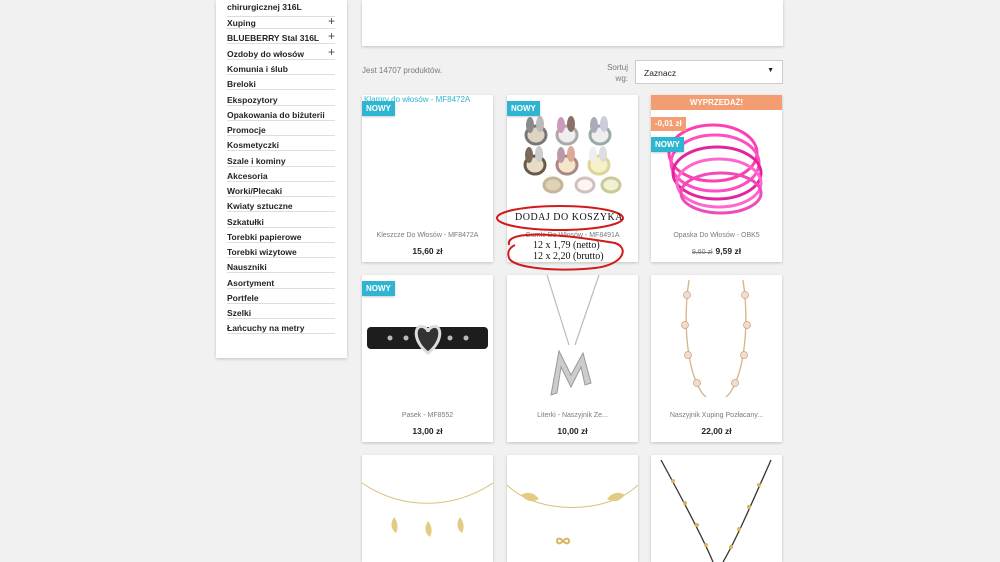 Image resolution: width=1000 pixels, height=562 pixels. Describe the element at coordinates (253, 145) in the screenshot. I see `sidebar-item-label: Kosmetyczki` at that location.